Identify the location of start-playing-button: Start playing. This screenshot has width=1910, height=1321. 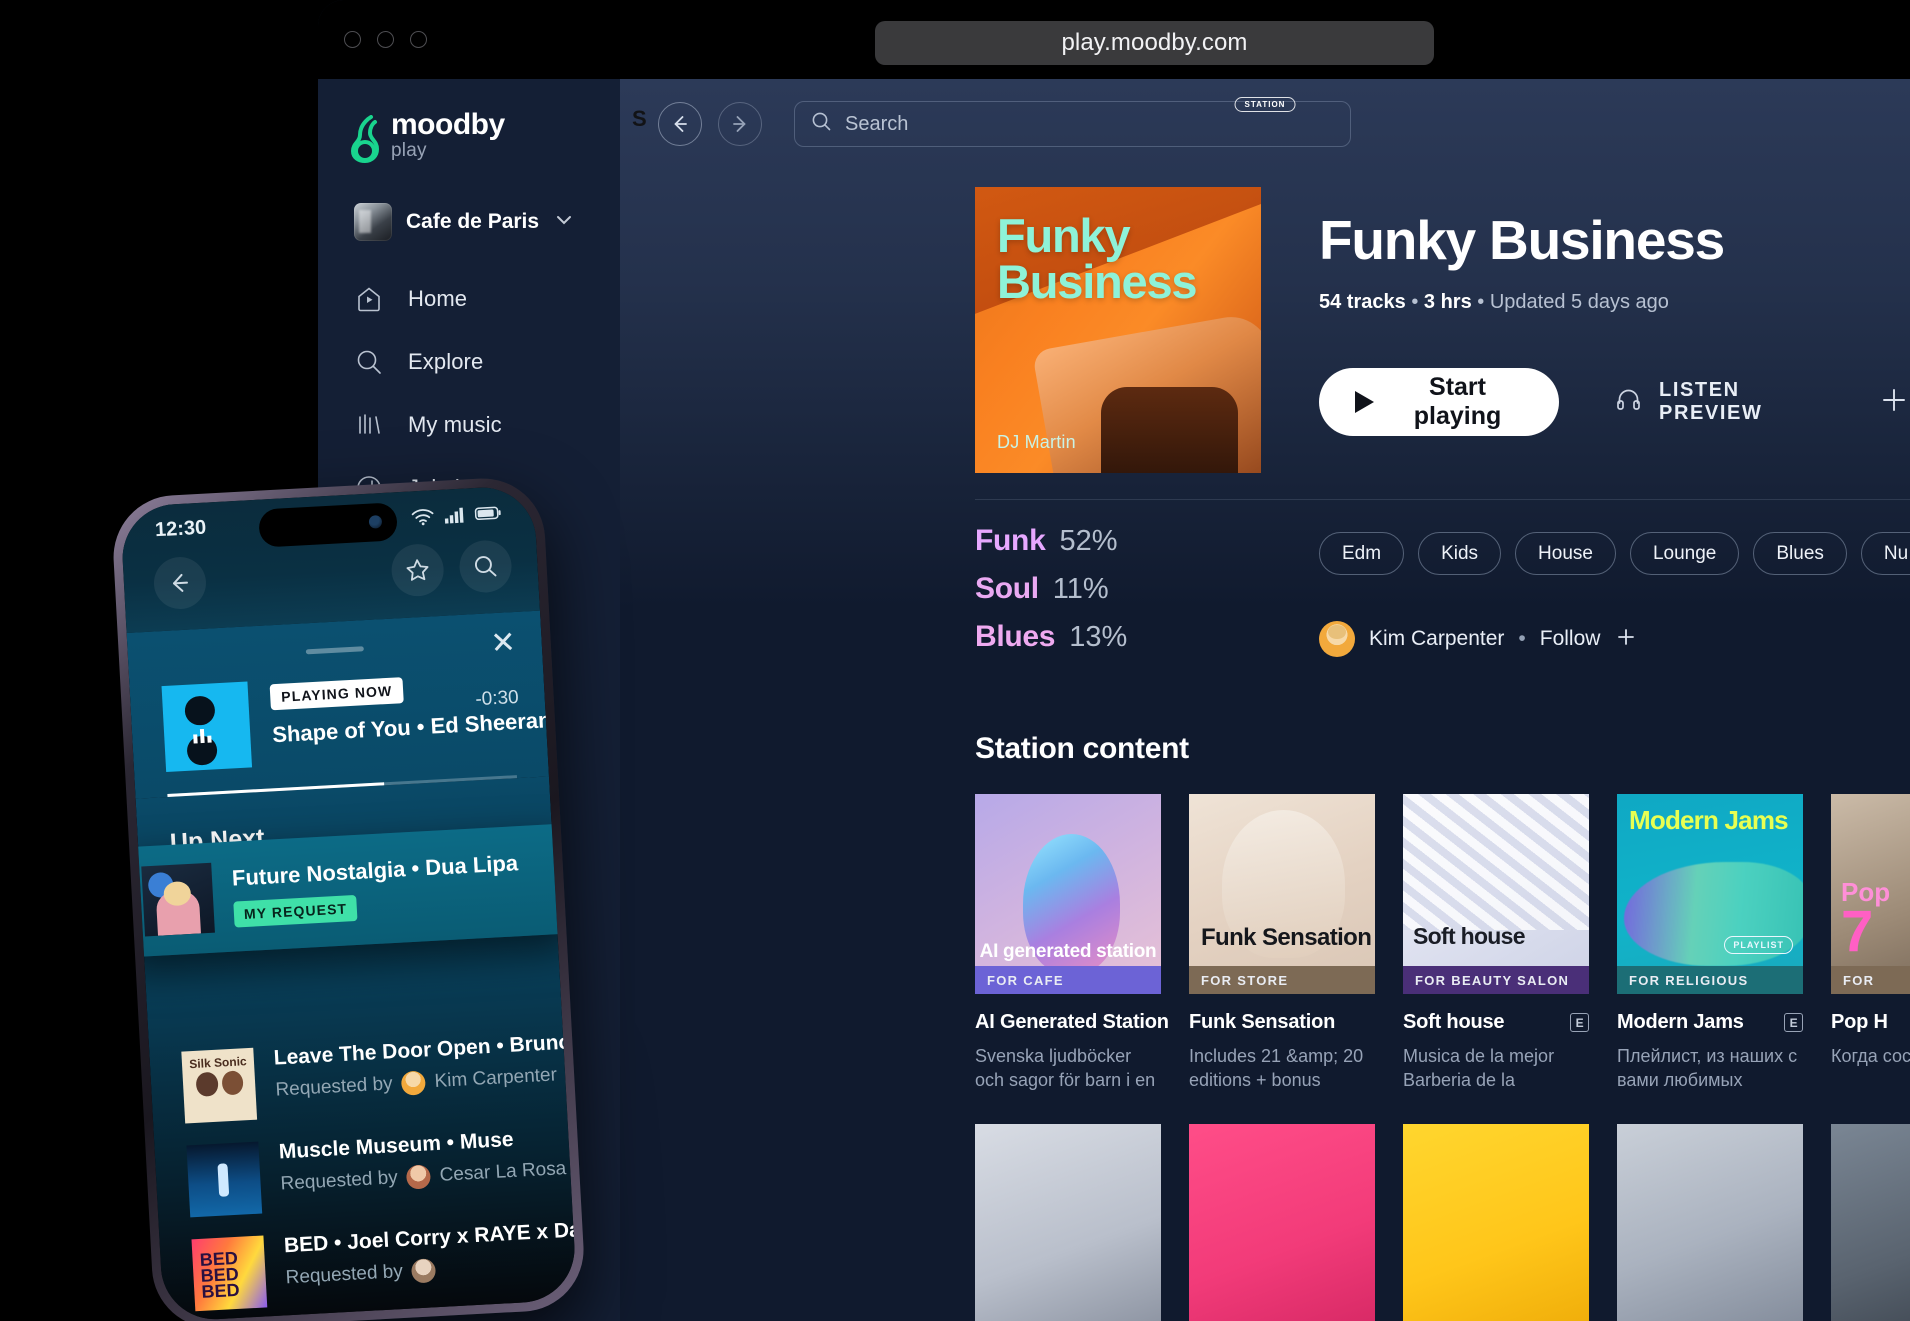
(1439, 402).